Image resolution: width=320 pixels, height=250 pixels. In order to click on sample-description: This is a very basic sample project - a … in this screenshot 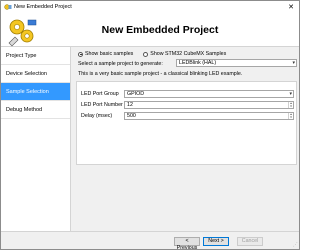, I will do `click(160, 74)`.